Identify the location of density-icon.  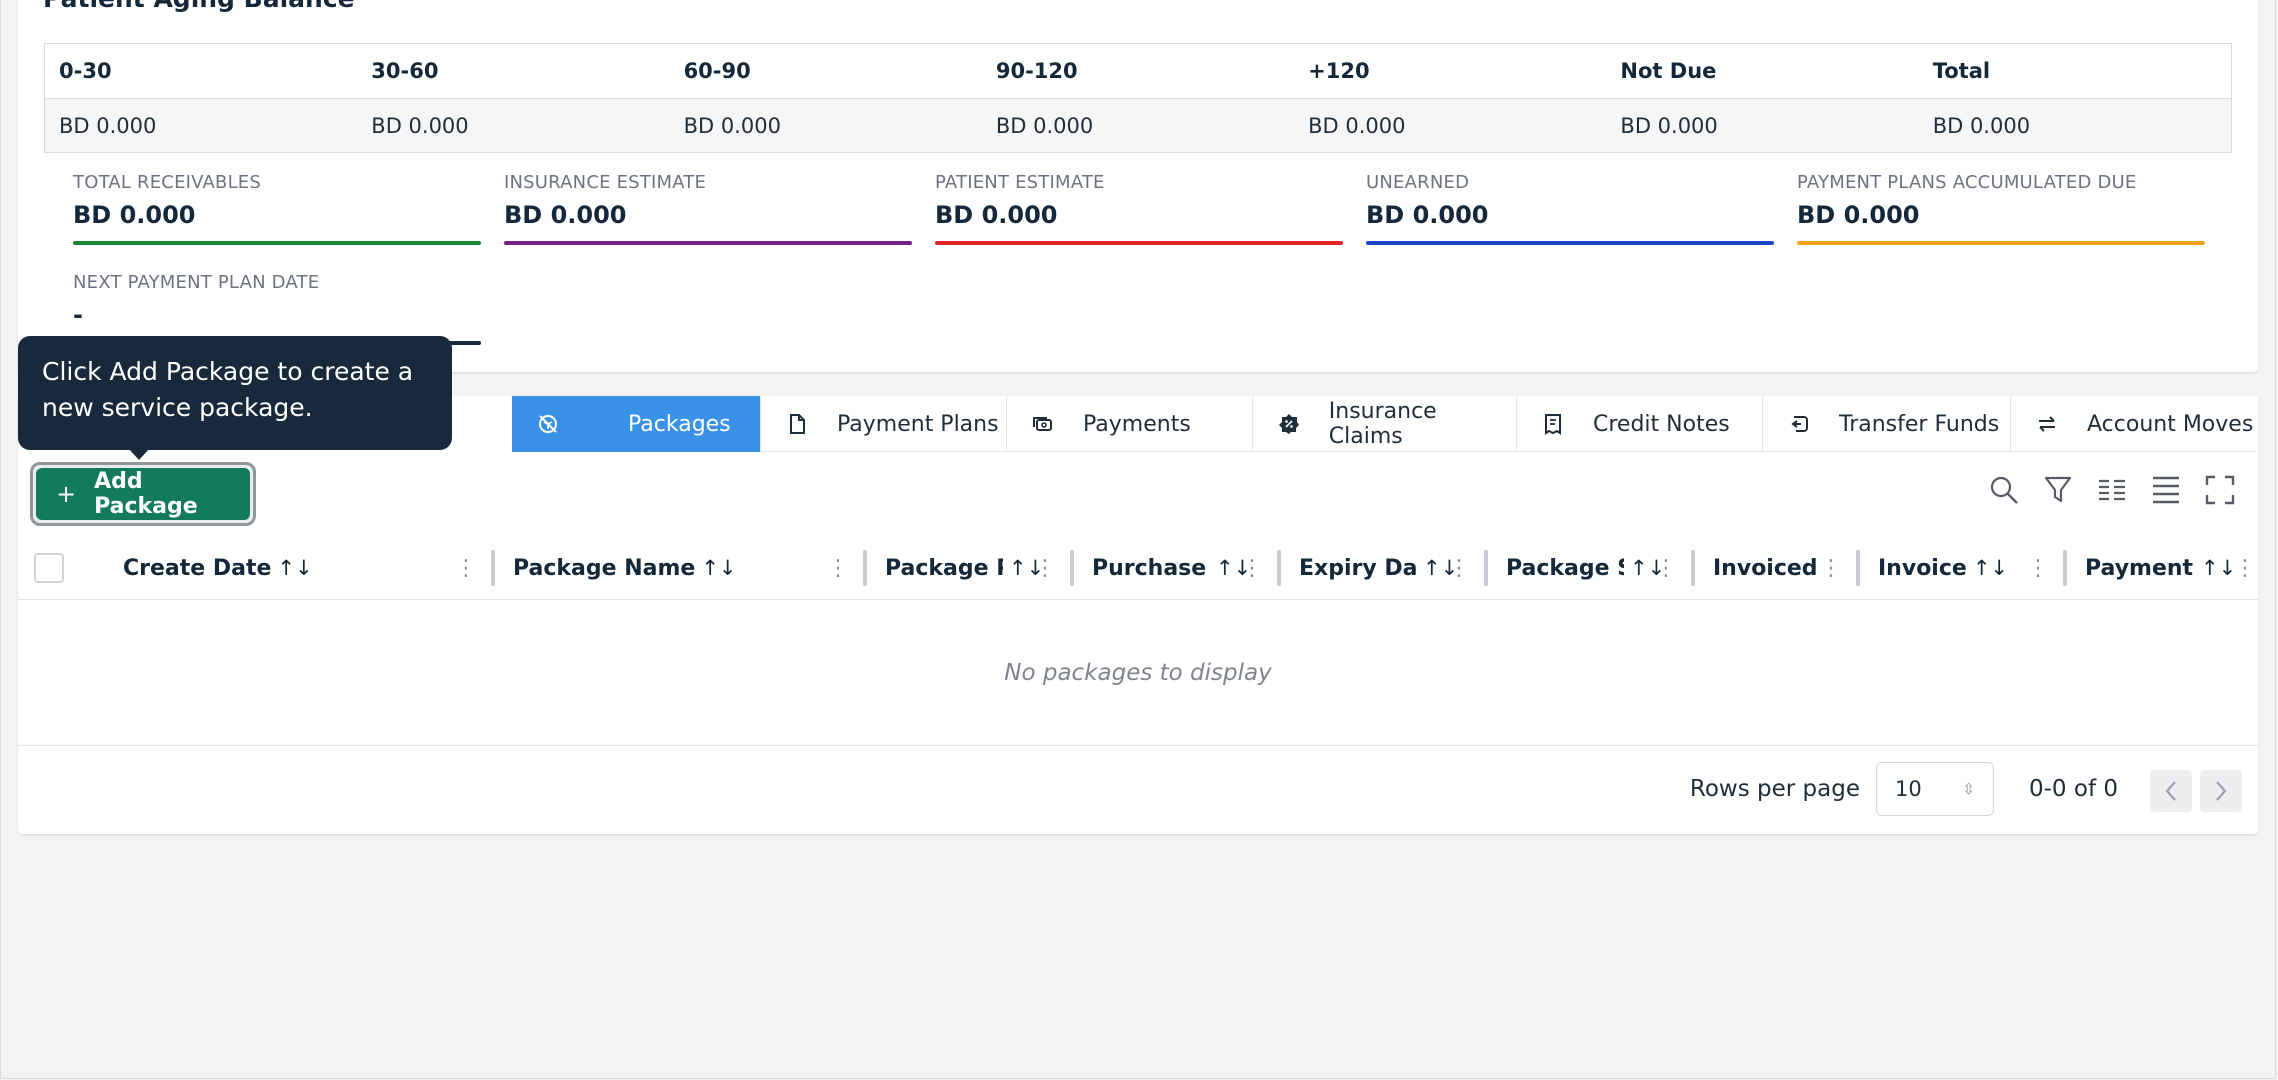
(2166, 490).